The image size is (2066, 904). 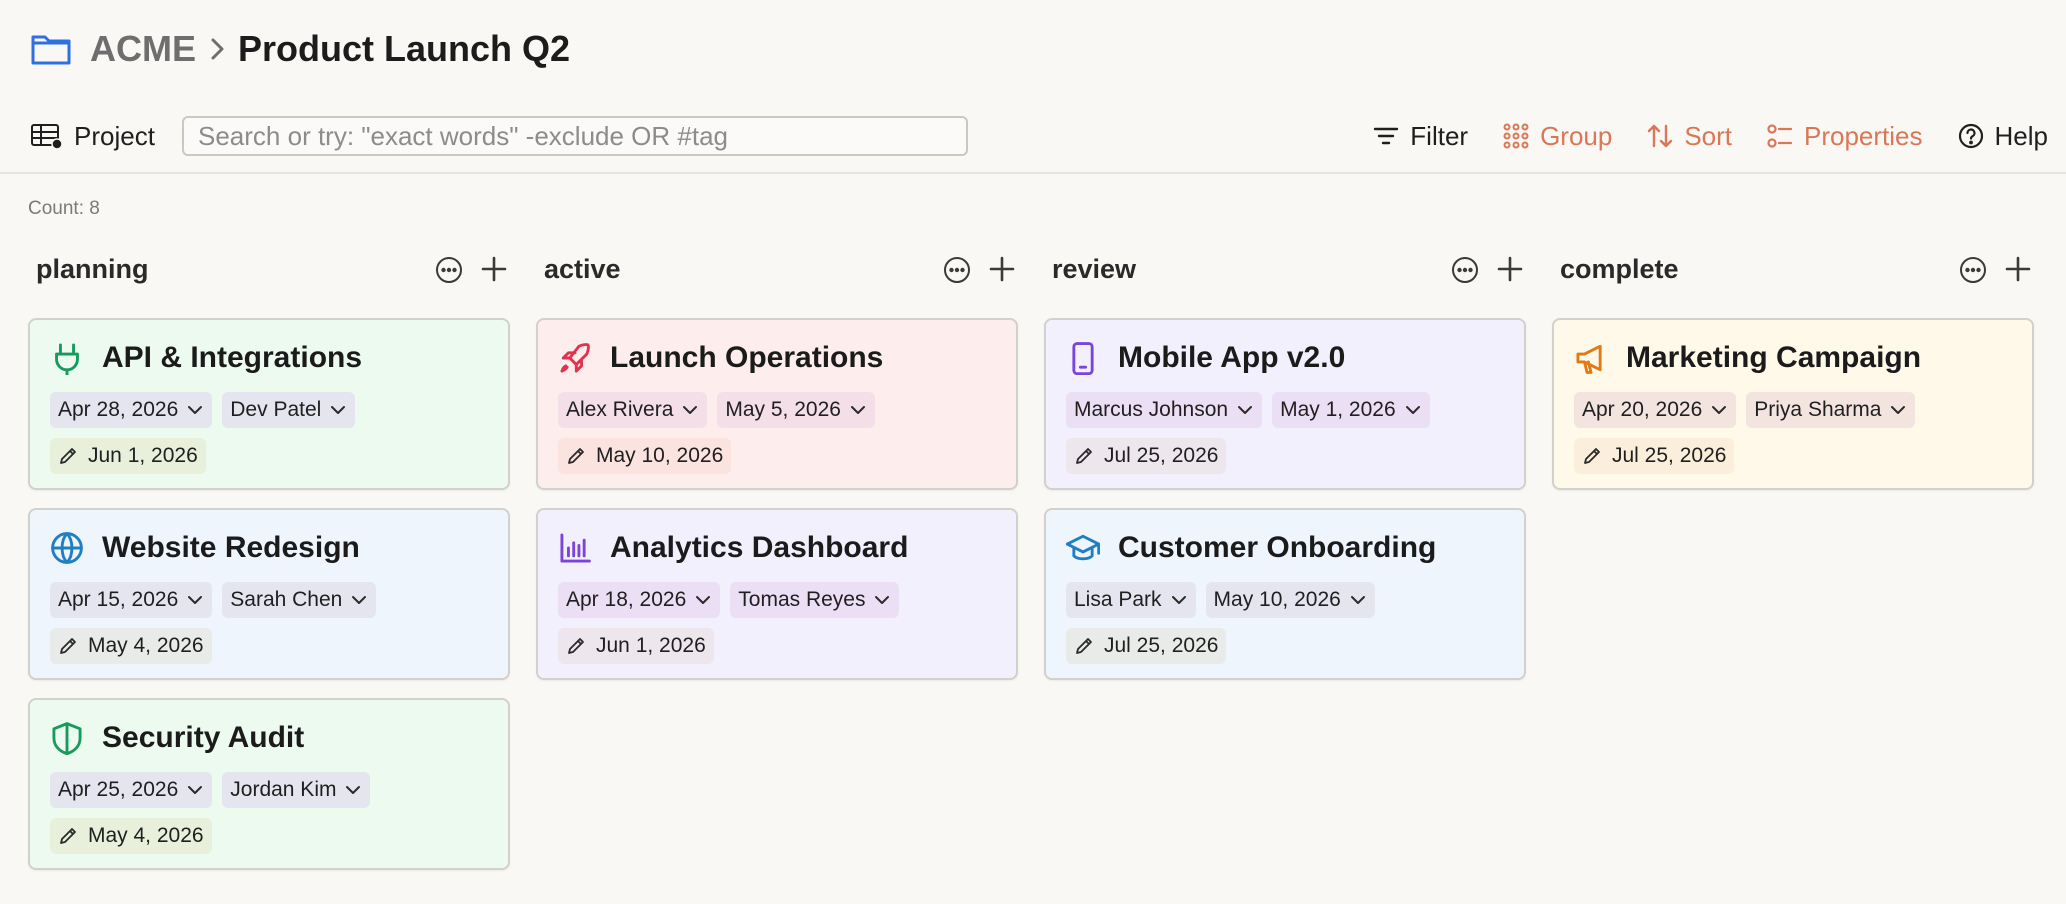 I want to click on card-title: API & Integrations, so click(x=232, y=357).